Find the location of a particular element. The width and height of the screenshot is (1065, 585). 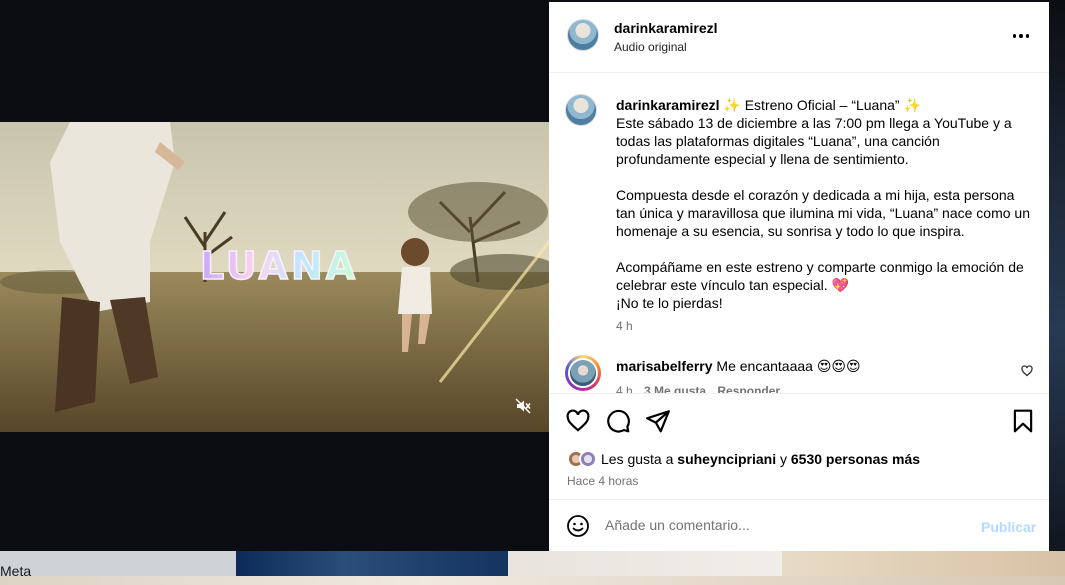

heart-emoji: 💖 is located at coordinates (840, 285).